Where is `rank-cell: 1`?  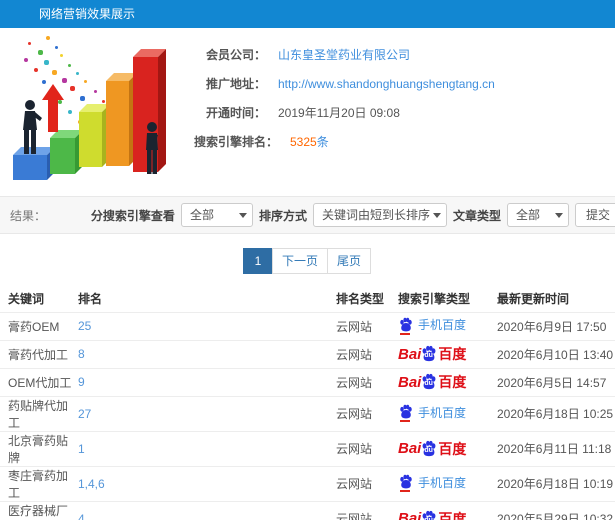 rank-cell: 1 is located at coordinates (207, 448).